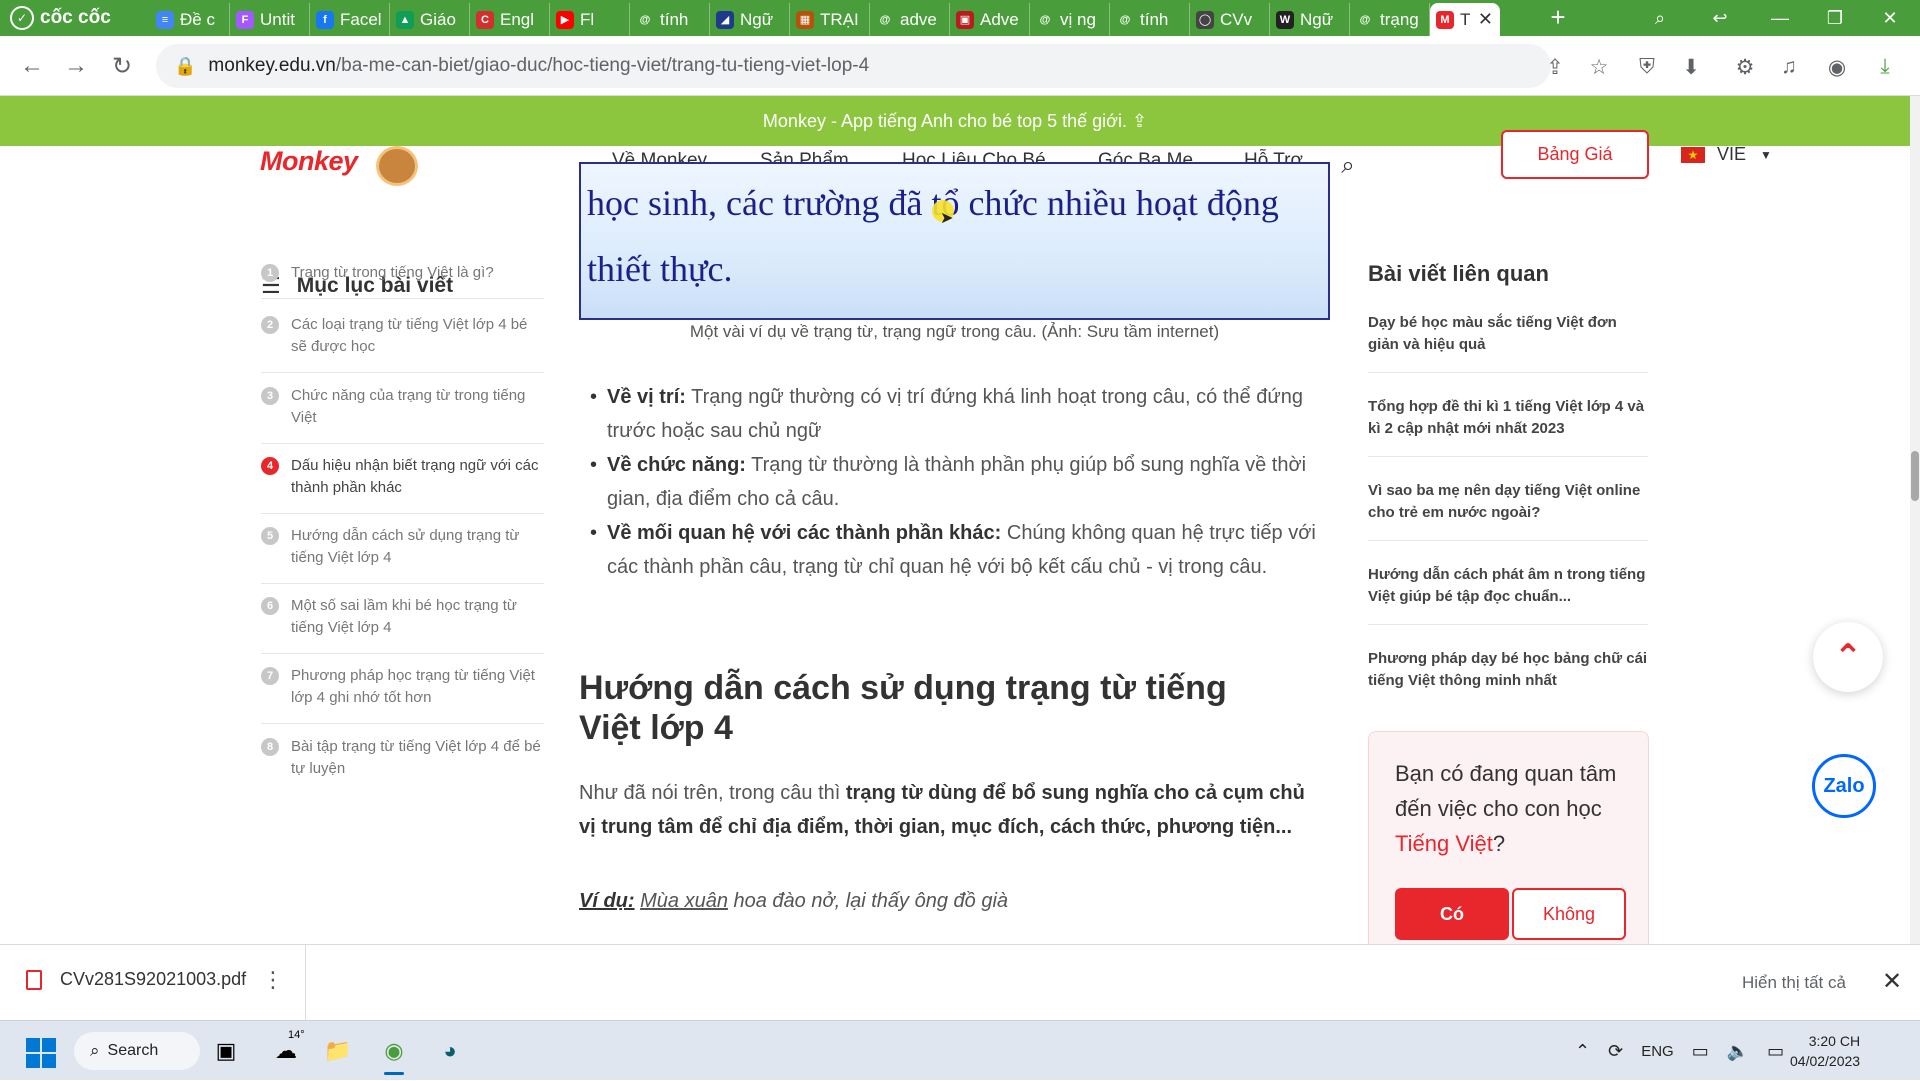 Image resolution: width=1920 pixels, height=1081 pixels. Describe the element at coordinates (910, 19) in the screenshot. I see `browser-tab: @ adve` at that location.